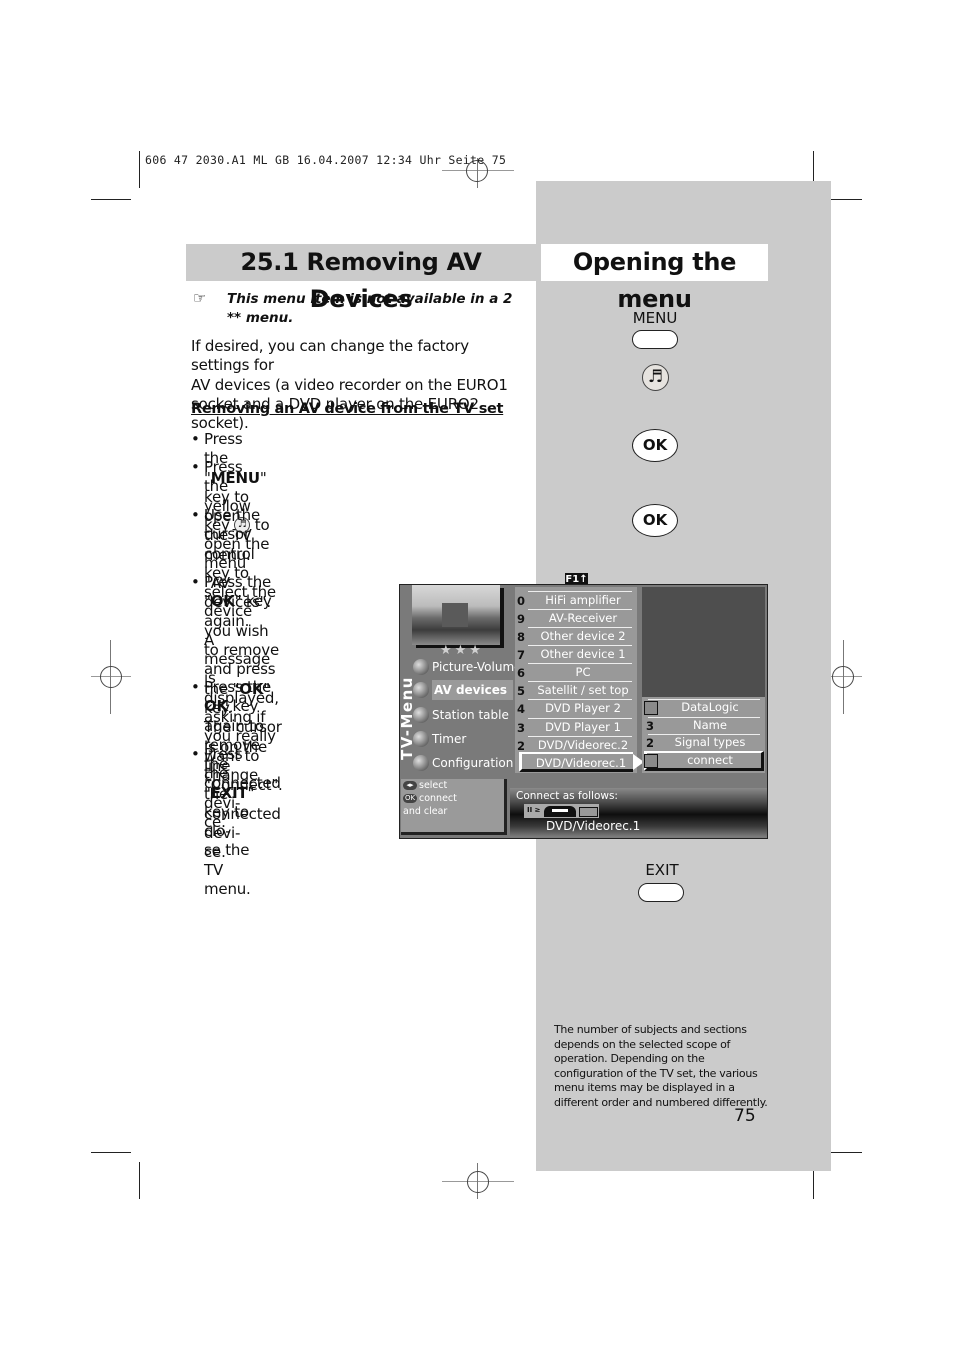 This screenshot has width=954, height=1351. I want to click on pointing-hand-icon: ☞, so click(200, 298).